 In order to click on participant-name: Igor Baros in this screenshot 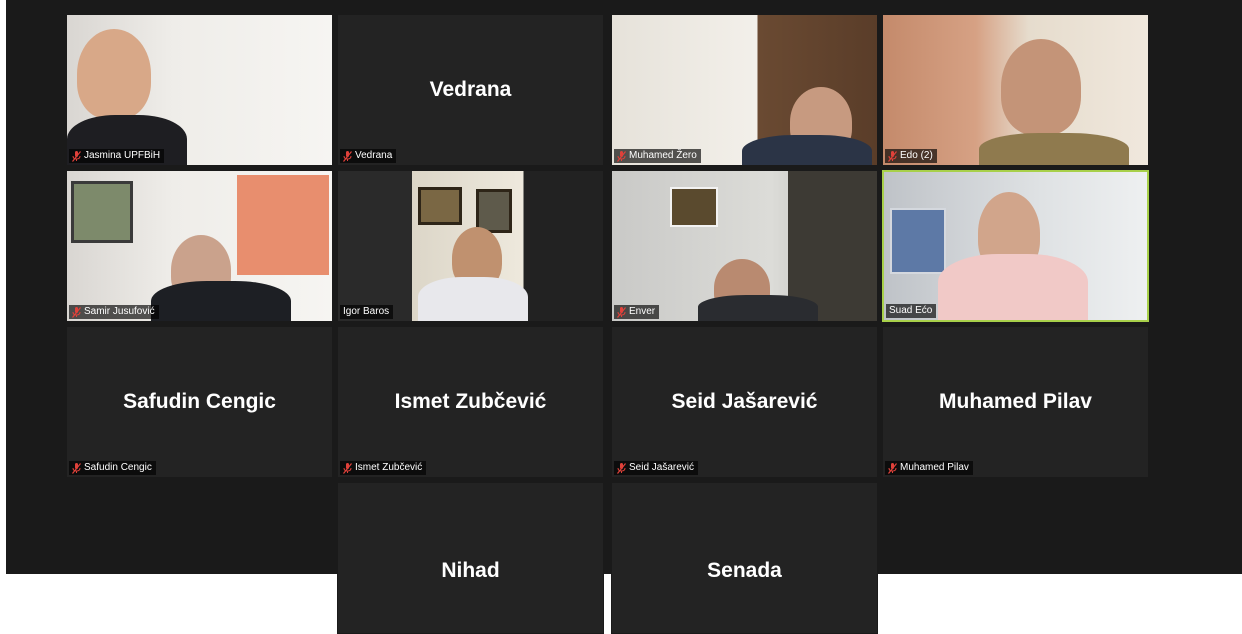, I will do `click(366, 311)`.